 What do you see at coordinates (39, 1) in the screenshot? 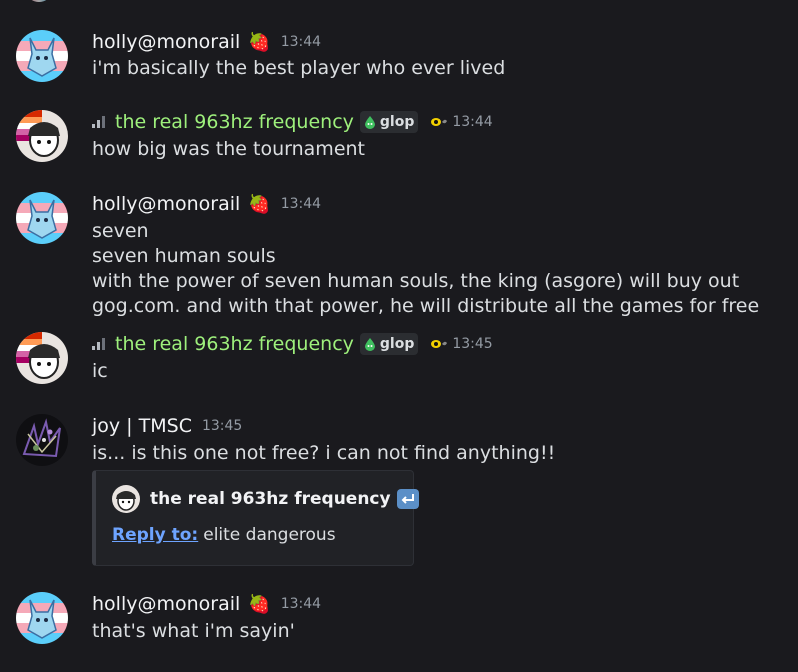
I see `previous-avatar-fragment` at bounding box center [39, 1].